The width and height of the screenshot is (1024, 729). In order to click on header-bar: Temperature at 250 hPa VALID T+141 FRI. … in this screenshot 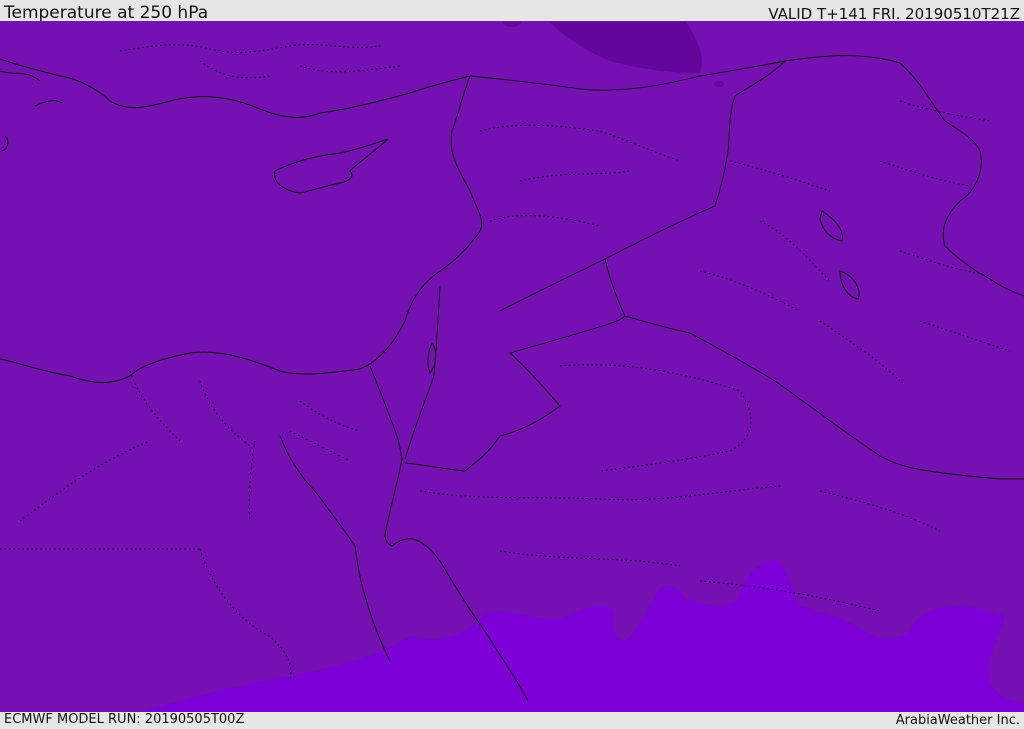, I will do `click(512, 11)`.